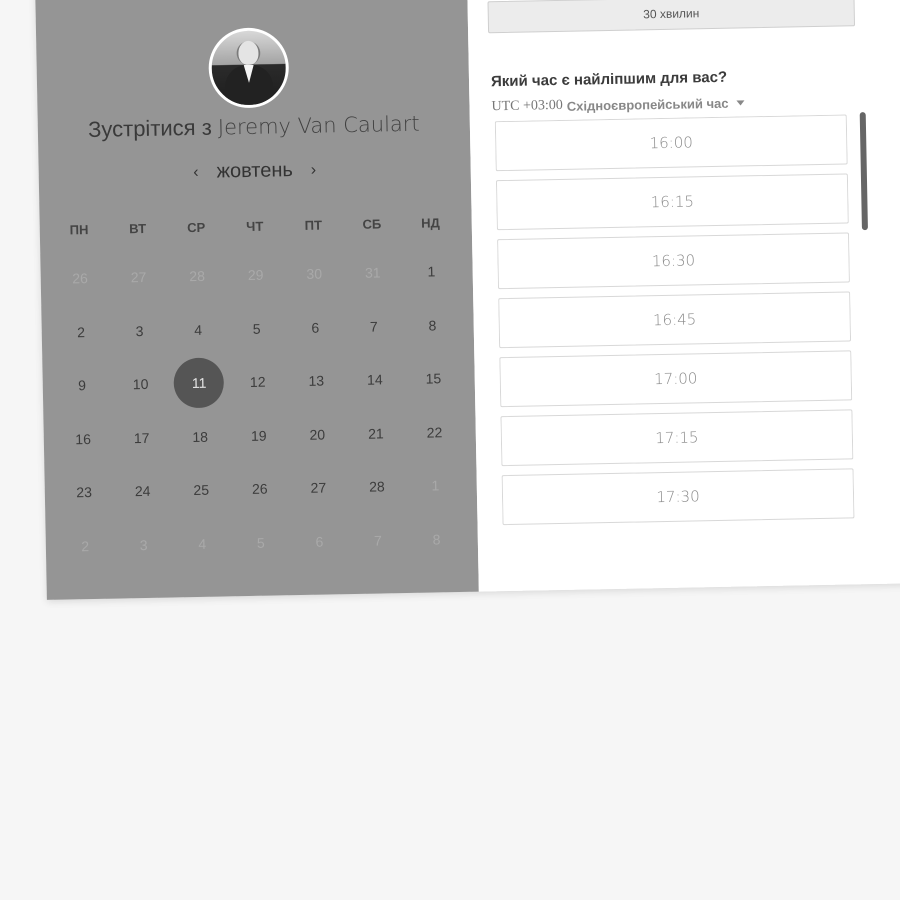  Describe the element at coordinates (673, 261) in the screenshot. I see `time-slot-button: 16:30` at that location.